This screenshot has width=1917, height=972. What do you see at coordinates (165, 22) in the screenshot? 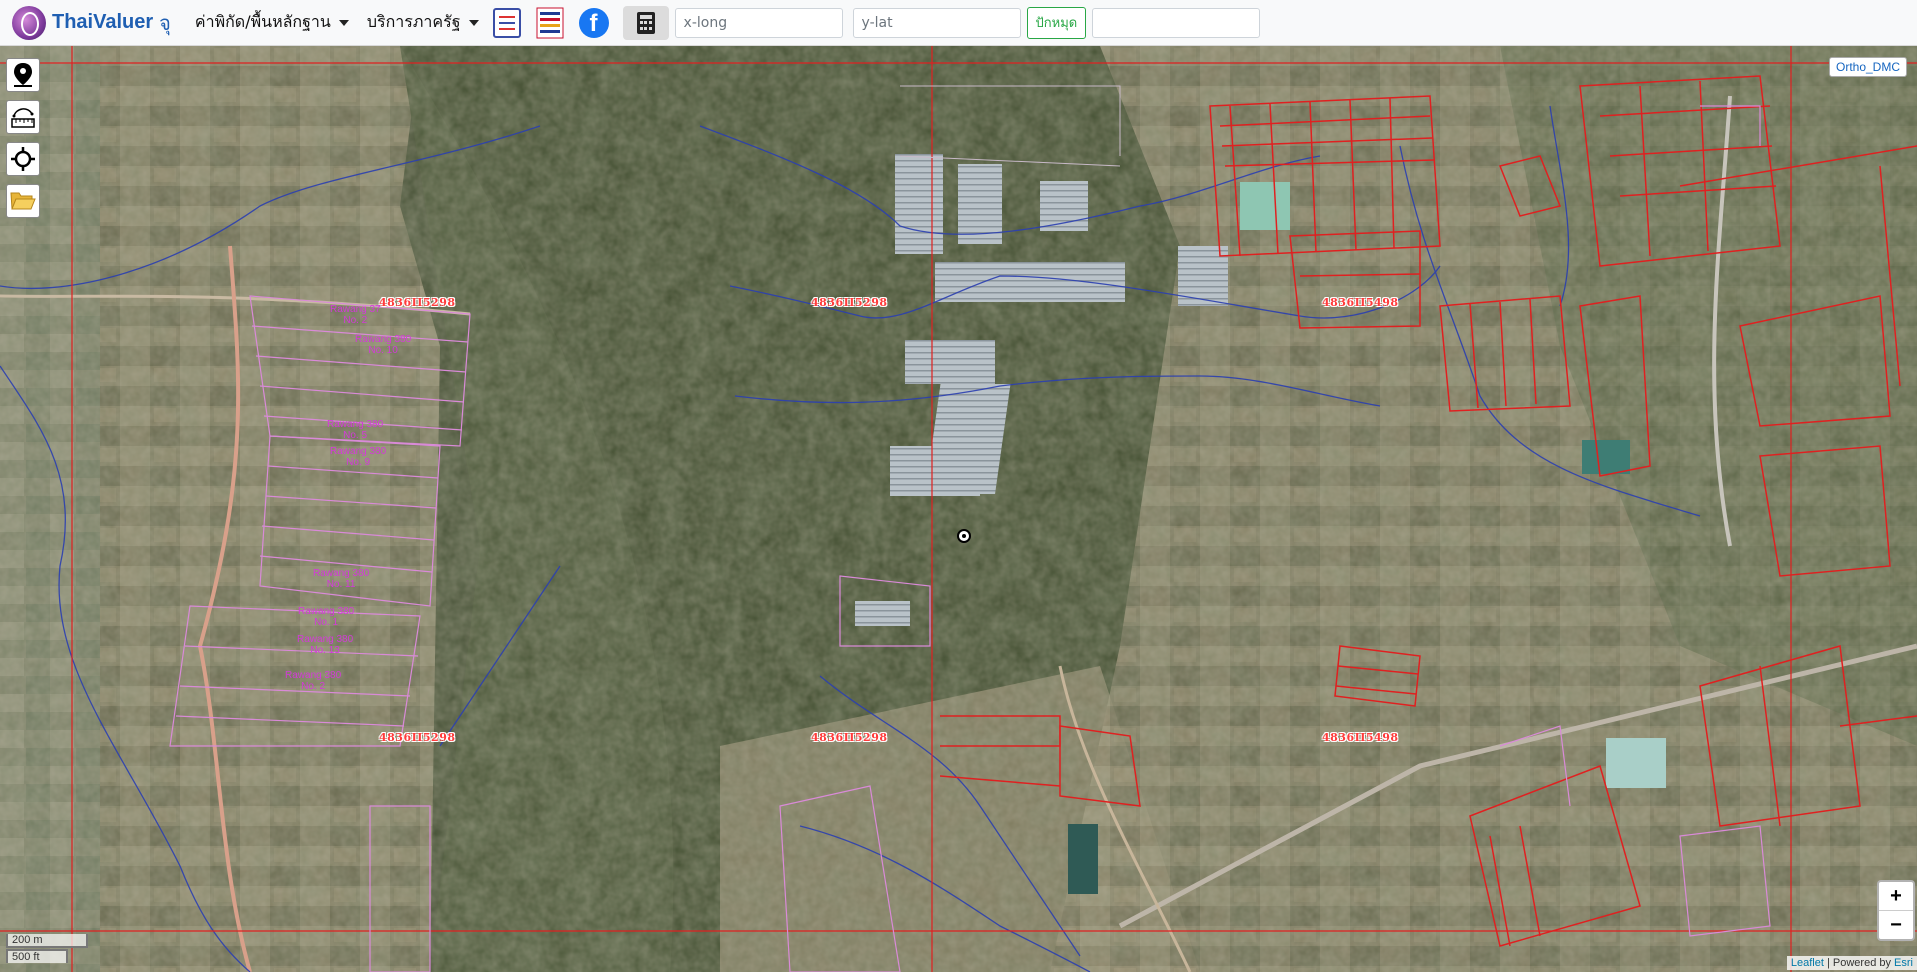
I see `brand-sub: จุ` at bounding box center [165, 22].